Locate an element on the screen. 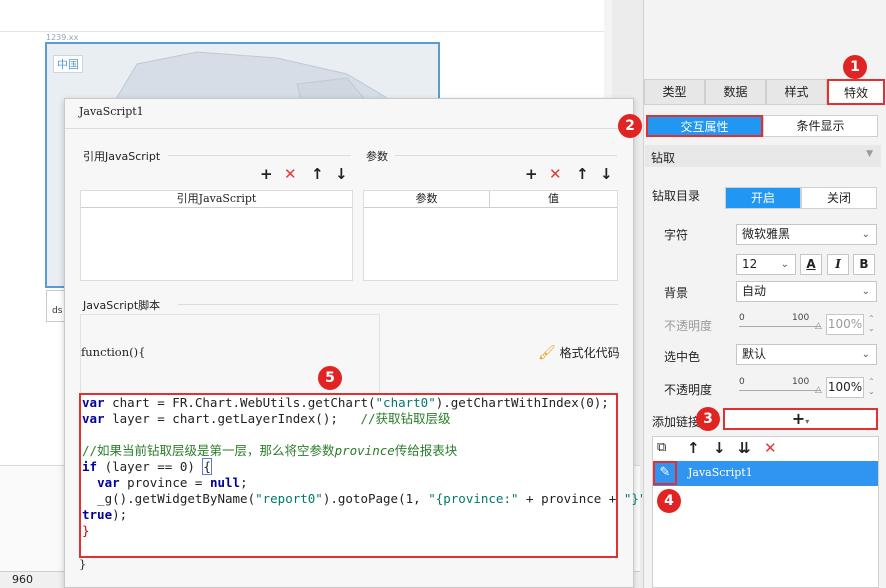  ref-javascript-table: 引用JavaScript is located at coordinates (216, 235).